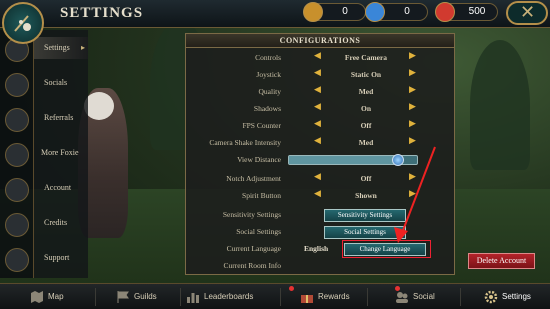 The image size is (550, 309). What do you see at coordinates (37, 297) in the screenshot?
I see `map-icon` at bounding box center [37, 297].